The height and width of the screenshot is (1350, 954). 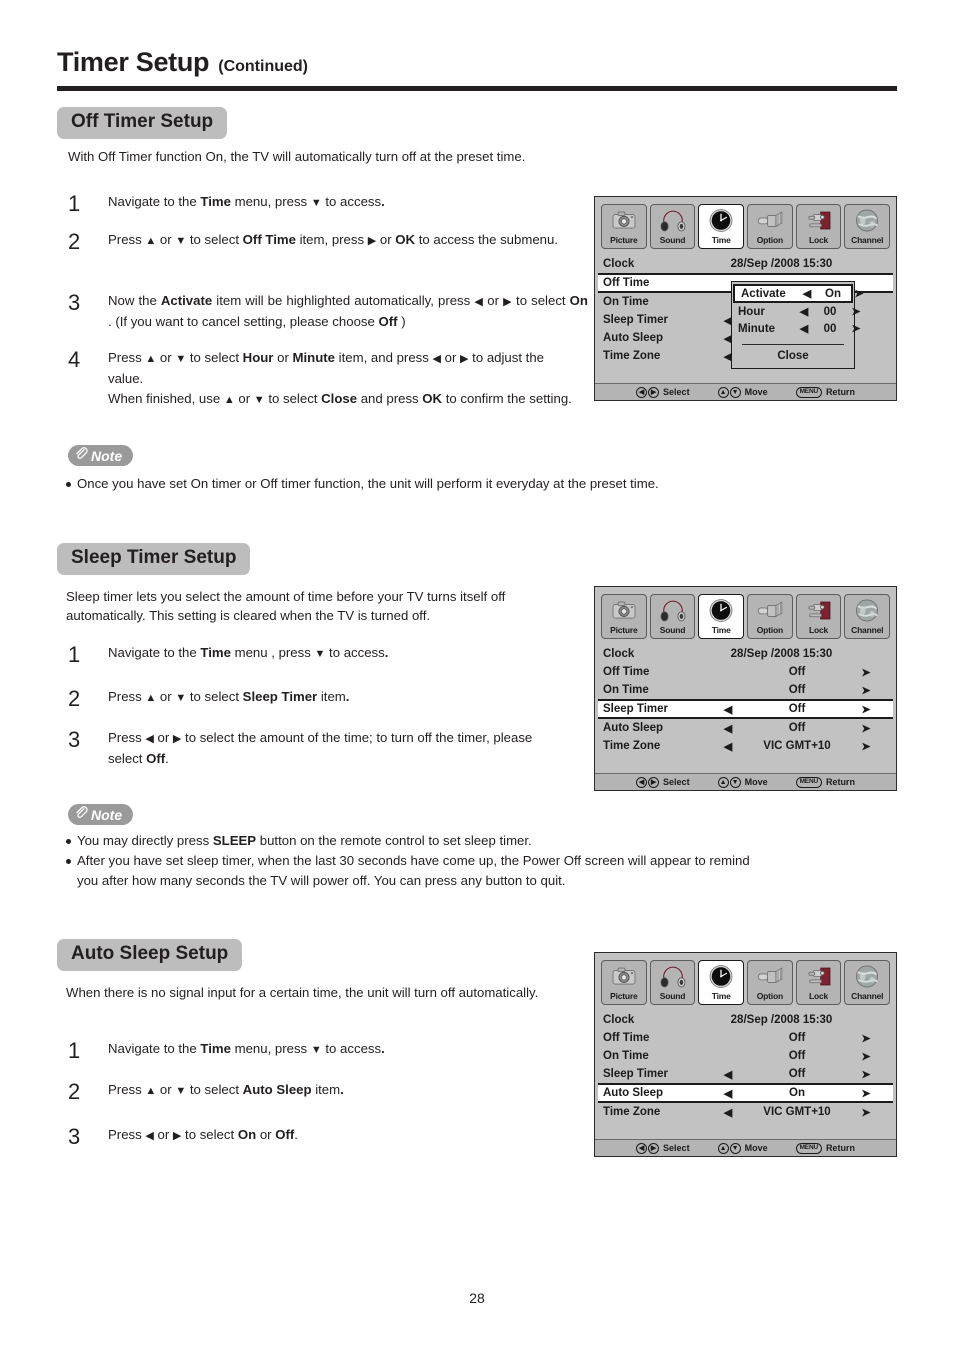 What do you see at coordinates (756, 392) in the screenshot?
I see `osd-hint-label: Move` at bounding box center [756, 392].